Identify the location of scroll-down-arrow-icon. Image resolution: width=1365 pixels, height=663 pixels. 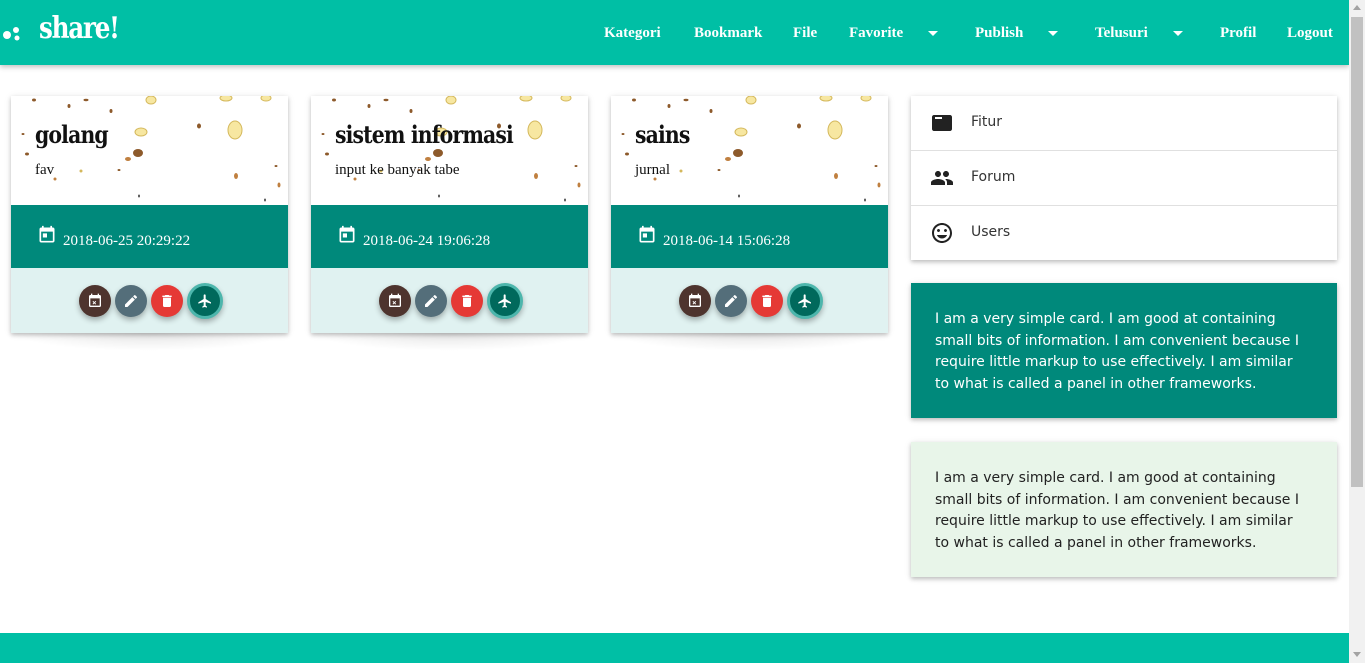
(1357, 654).